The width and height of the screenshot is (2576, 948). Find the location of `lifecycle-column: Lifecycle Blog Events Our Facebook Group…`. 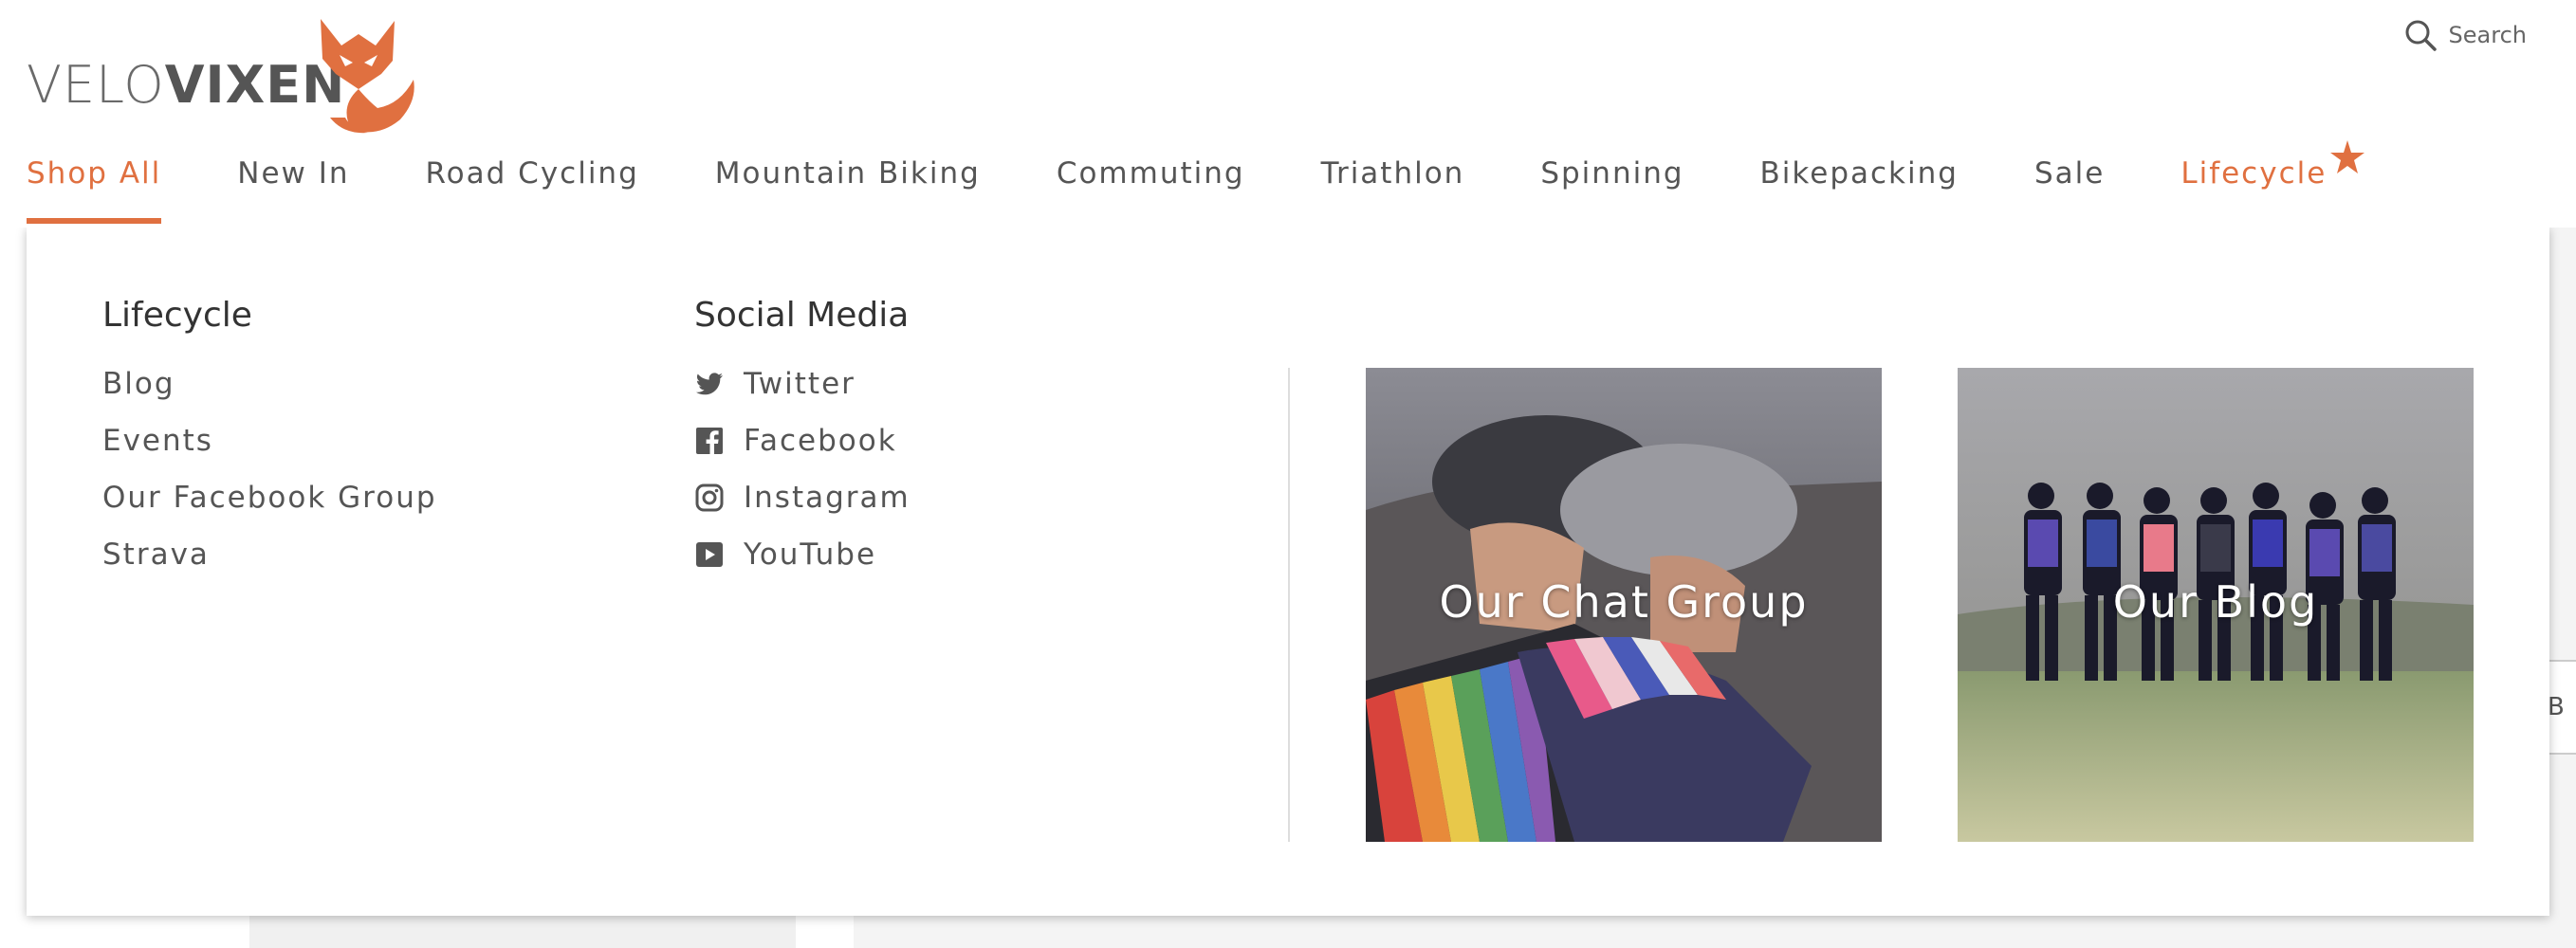

lifecycle-column: Lifecycle Blog Events Our Facebook Group… is located at coordinates (269, 439).